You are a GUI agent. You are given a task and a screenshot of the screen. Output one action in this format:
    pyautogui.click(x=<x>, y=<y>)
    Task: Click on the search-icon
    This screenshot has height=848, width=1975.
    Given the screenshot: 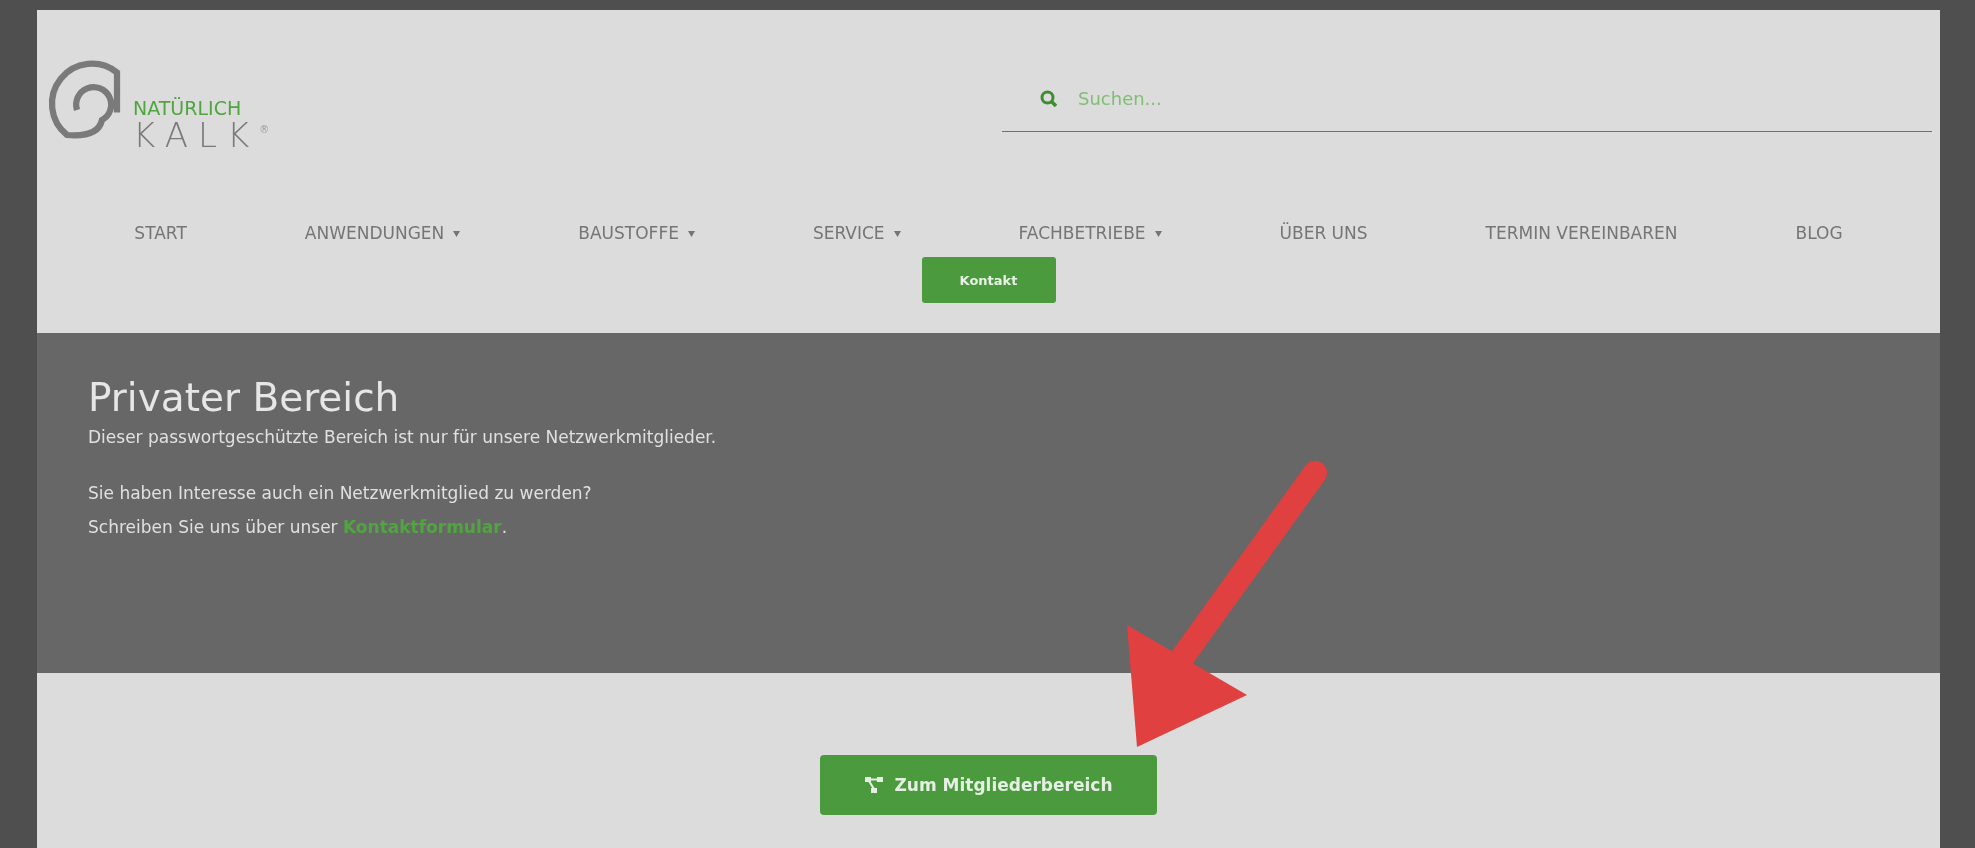 What is the action you would take?
    pyautogui.click(x=1049, y=98)
    